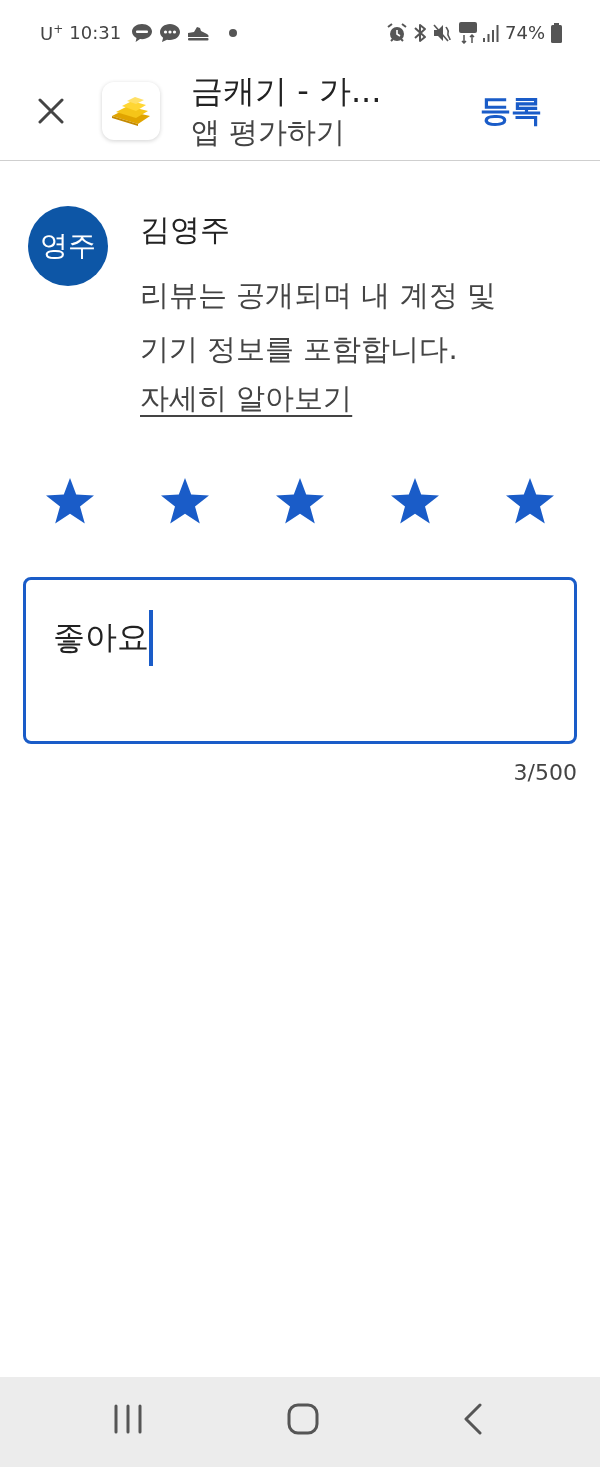  Describe the element at coordinates (52, 33) in the screenshot. I see `carrier-label: U$^{+}$` at that location.